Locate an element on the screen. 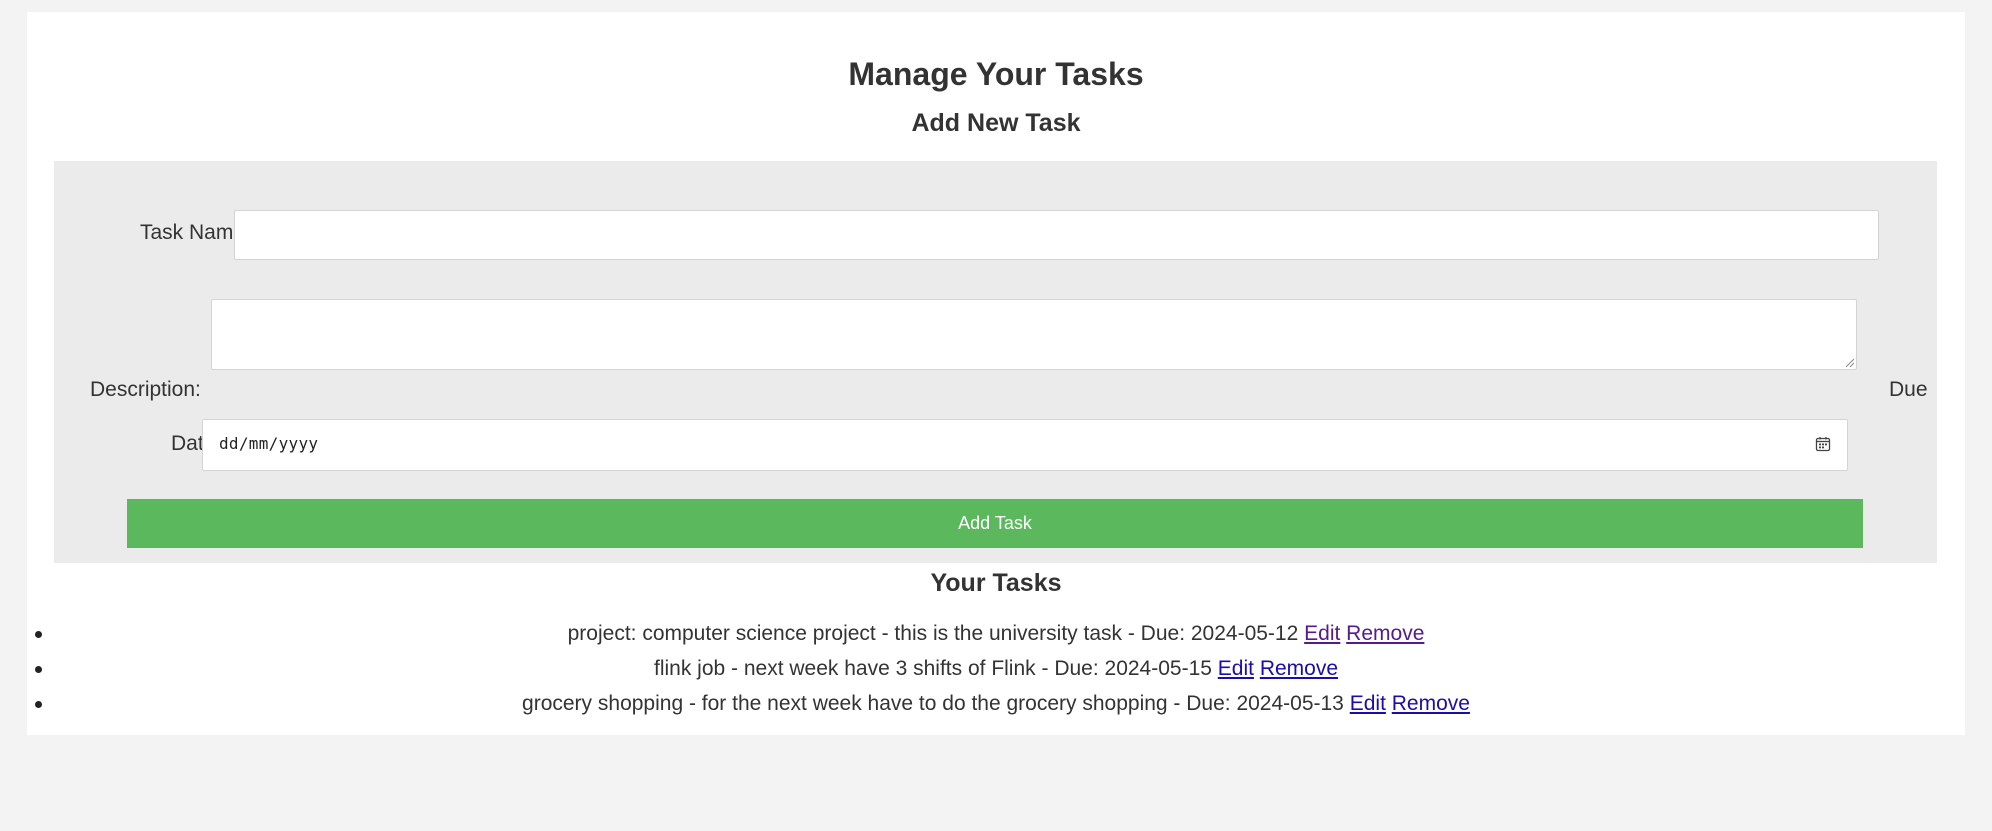 This screenshot has height=831, width=1992. page-title: Manage Your Tasks is located at coordinates (996, 74).